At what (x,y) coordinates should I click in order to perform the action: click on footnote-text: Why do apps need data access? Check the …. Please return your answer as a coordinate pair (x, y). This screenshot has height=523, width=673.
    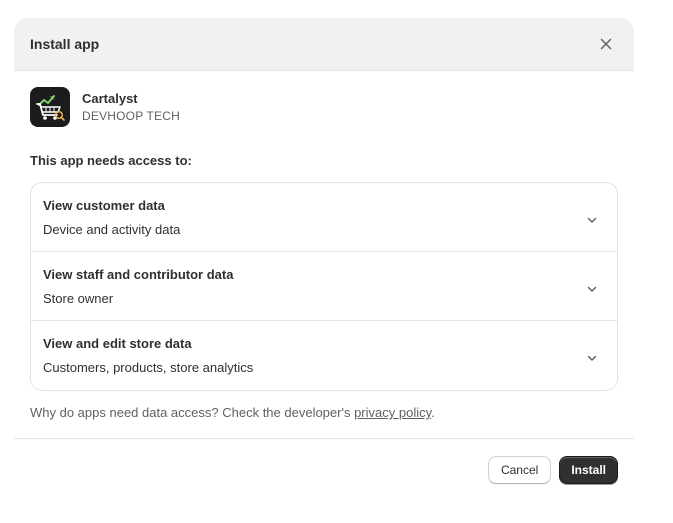
    Looking at the image, I should click on (192, 412).